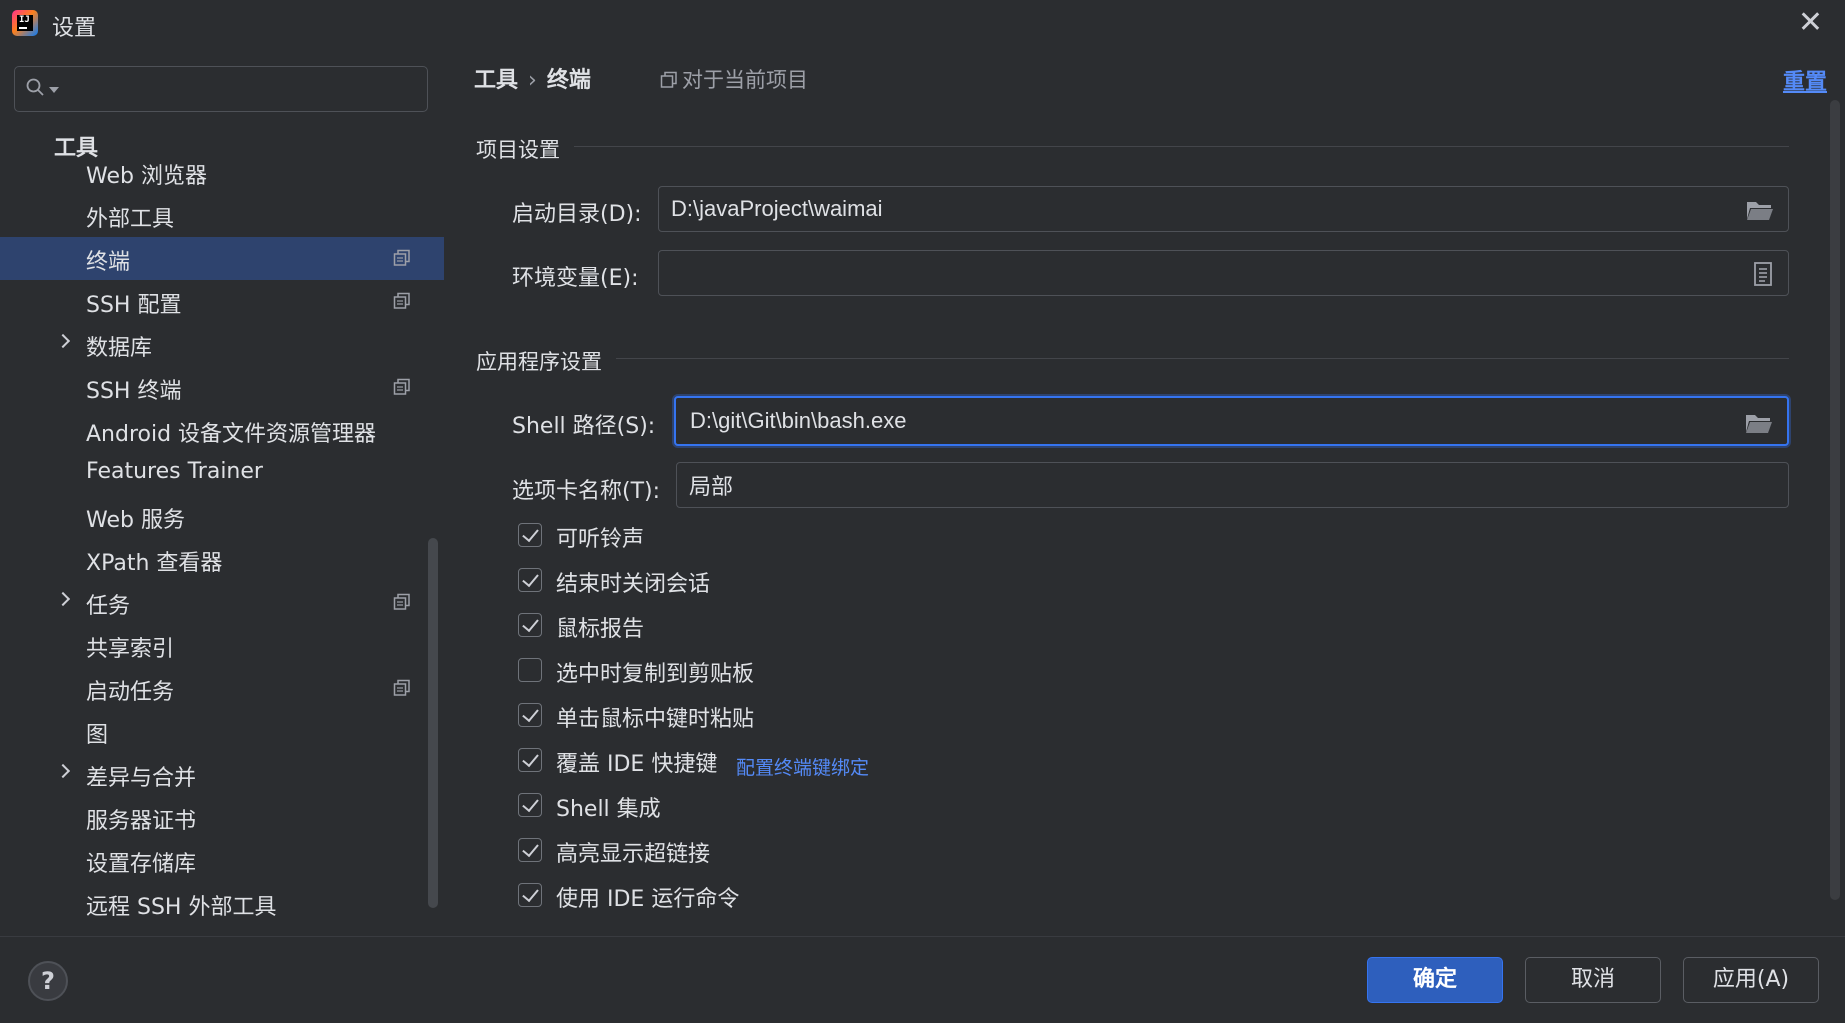  I want to click on sidebar-item-remote-ssh-external-tools: 远程 SSH 外部工具, so click(222, 903).